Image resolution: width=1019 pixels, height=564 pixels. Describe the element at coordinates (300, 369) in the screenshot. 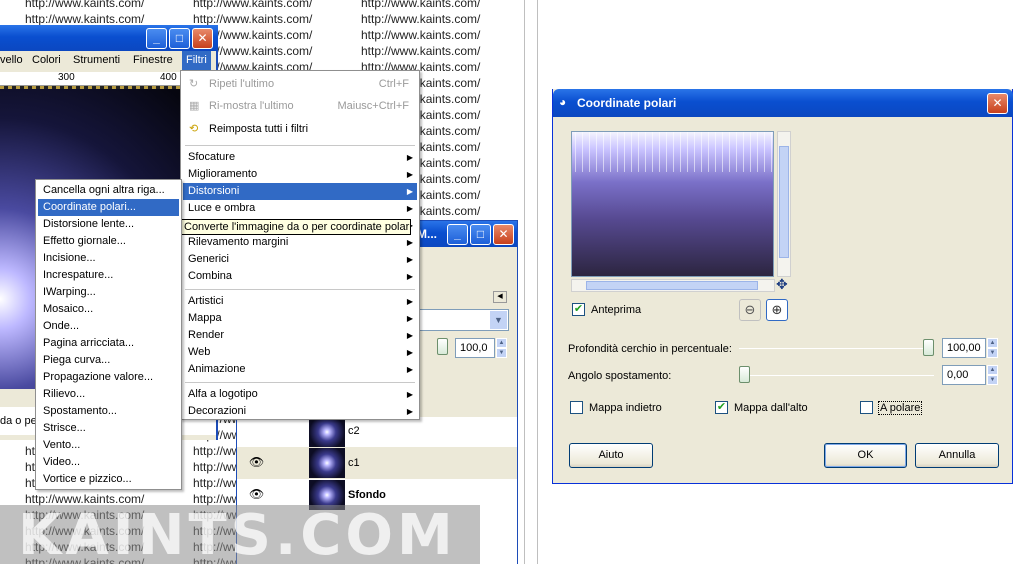

I see `menu-item-animazione: Animazione ▶` at that location.